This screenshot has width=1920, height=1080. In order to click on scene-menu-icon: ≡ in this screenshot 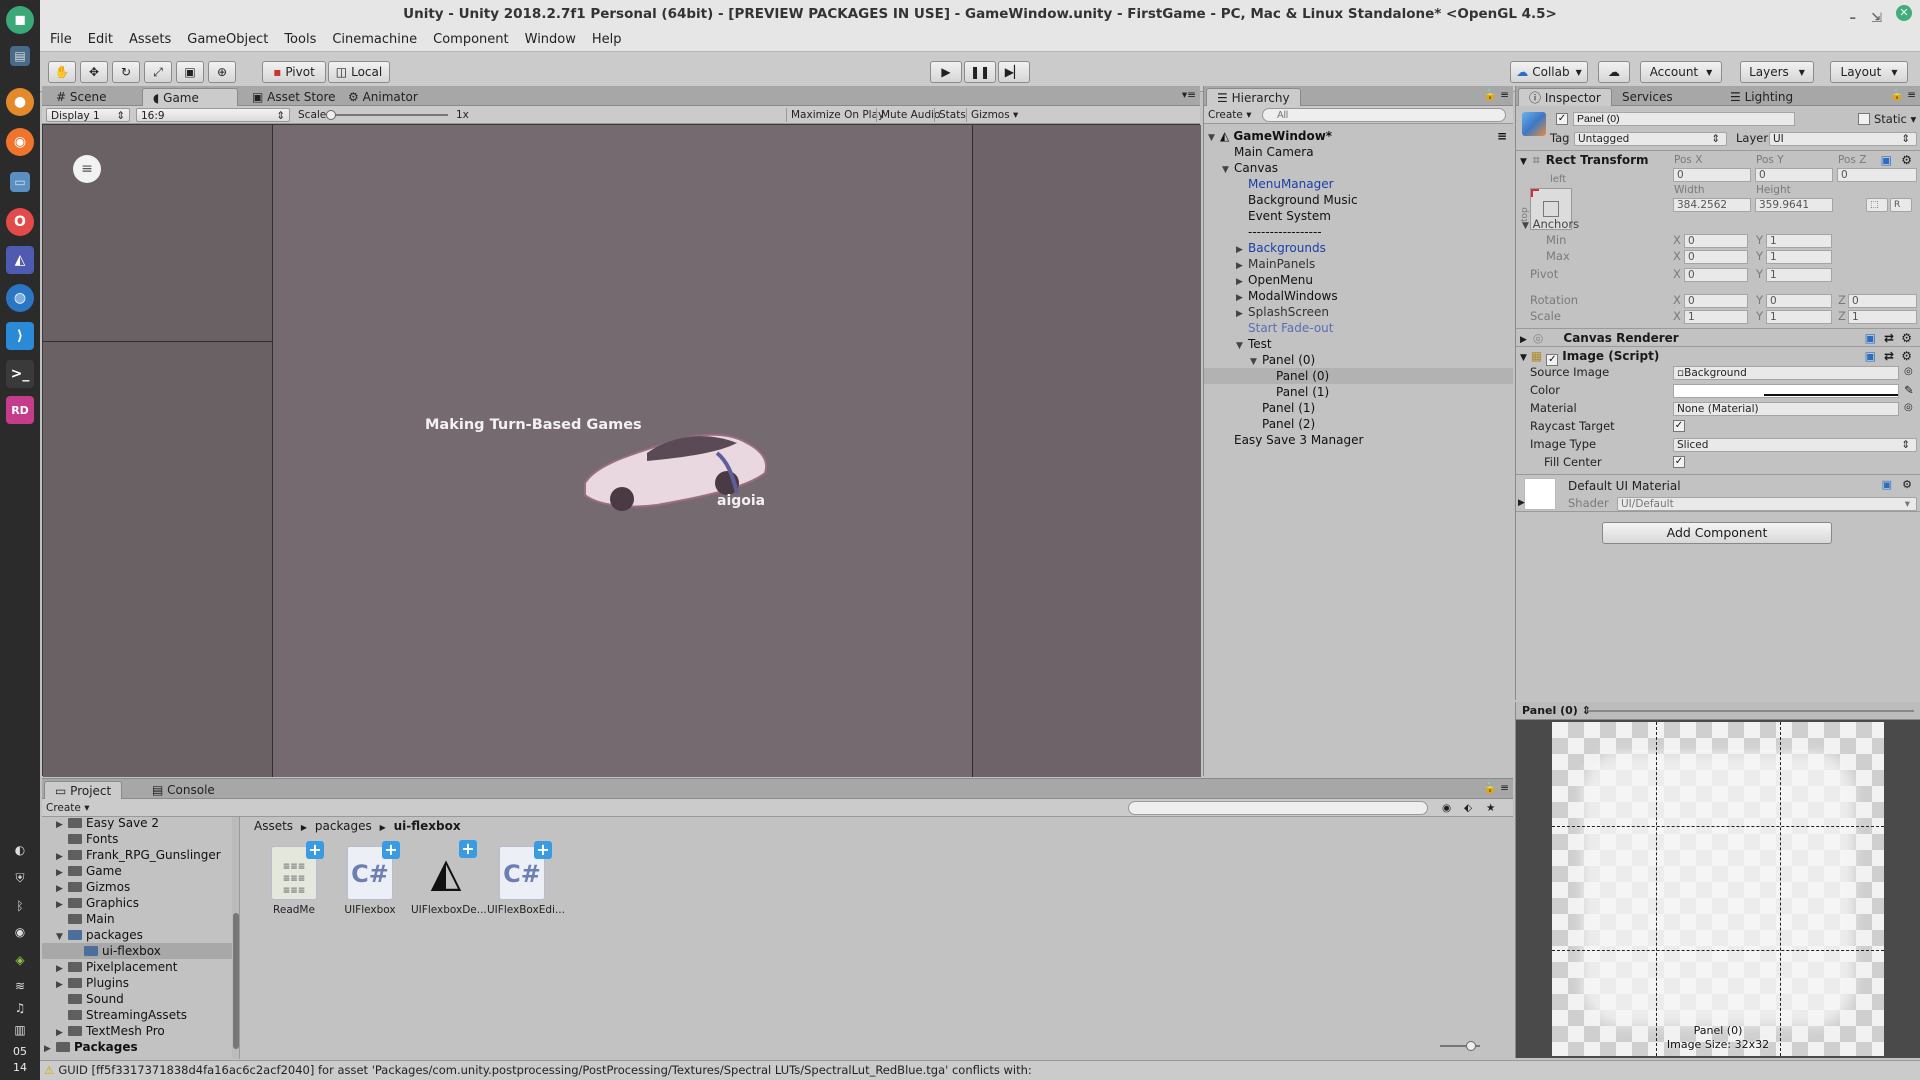, I will do `click(1502, 136)`.